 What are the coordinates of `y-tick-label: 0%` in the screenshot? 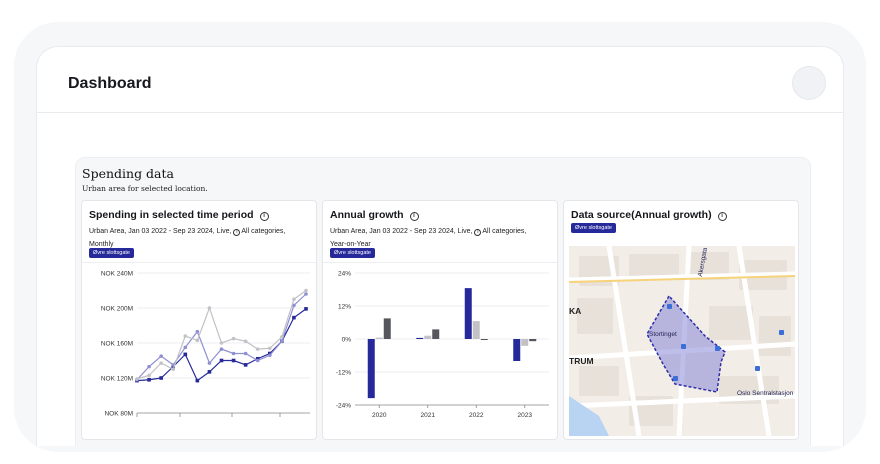 It's located at (347, 340).